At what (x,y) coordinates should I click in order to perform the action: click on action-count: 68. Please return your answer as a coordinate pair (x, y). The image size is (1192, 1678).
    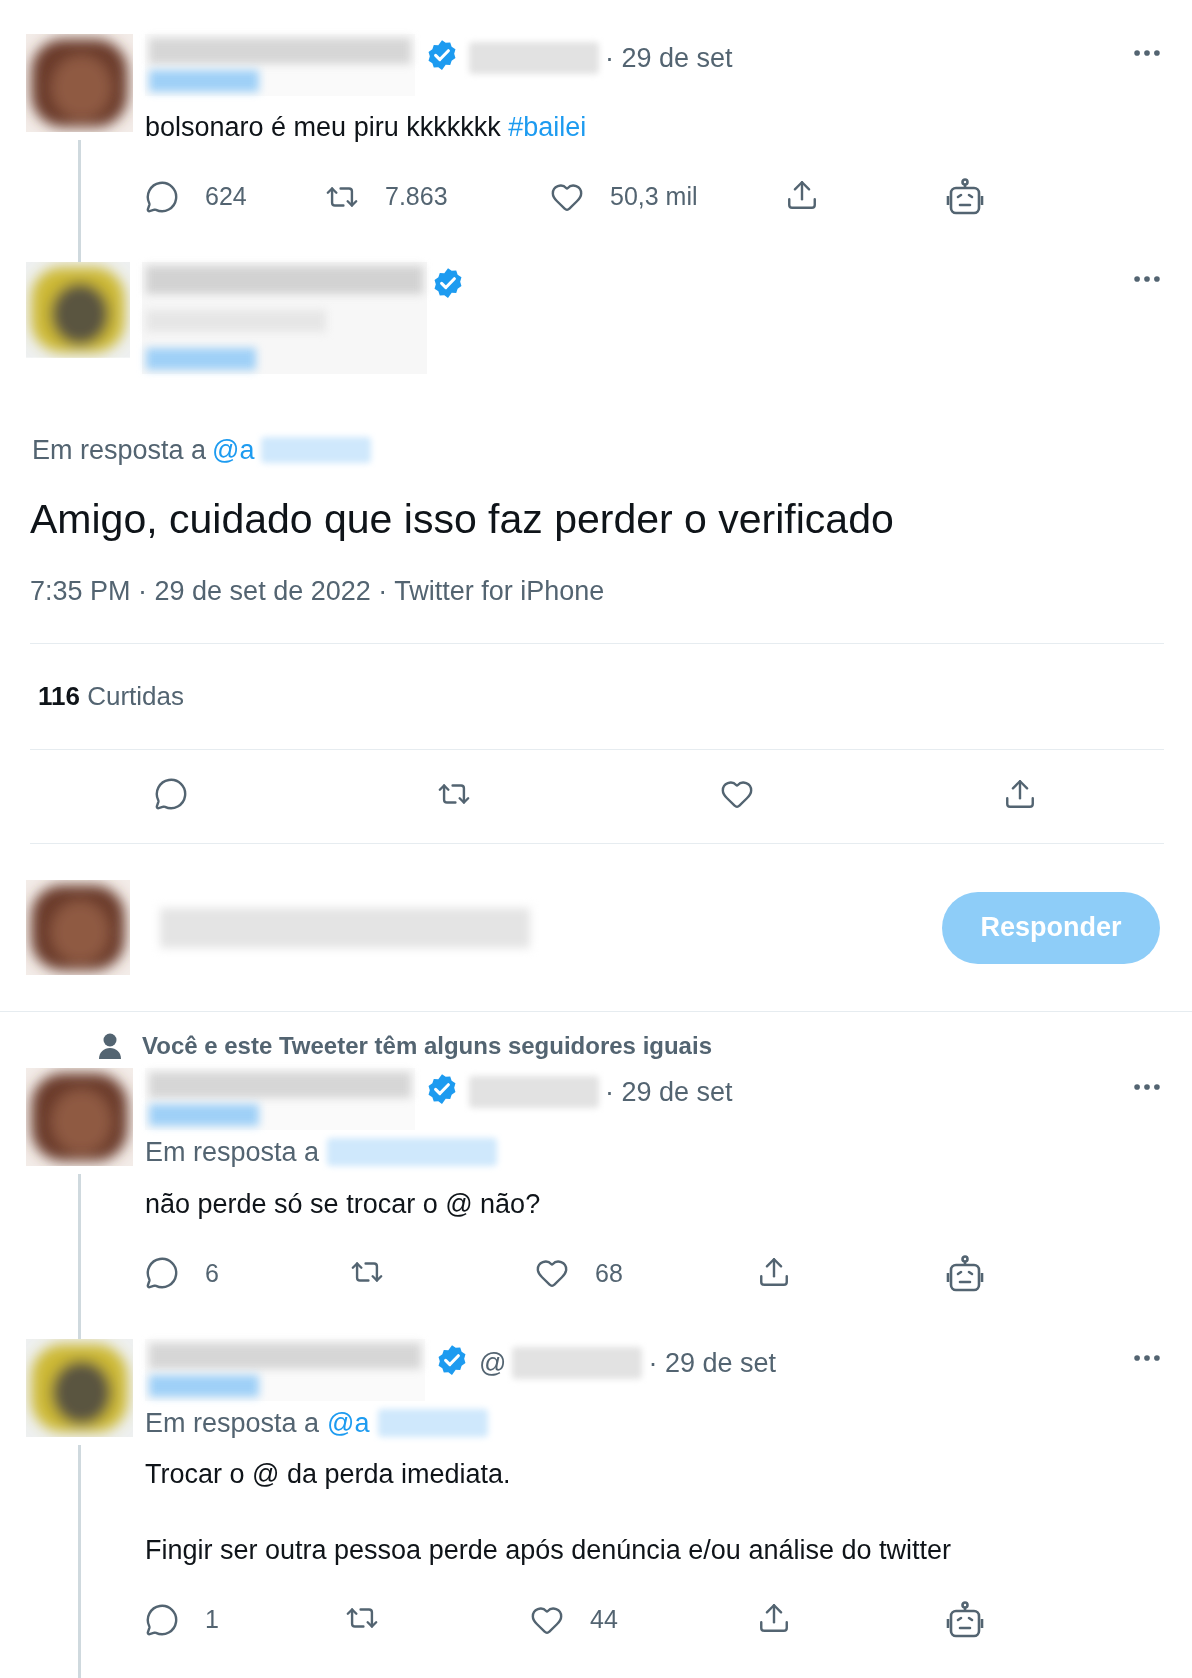
    Looking at the image, I should click on (609, 1273).